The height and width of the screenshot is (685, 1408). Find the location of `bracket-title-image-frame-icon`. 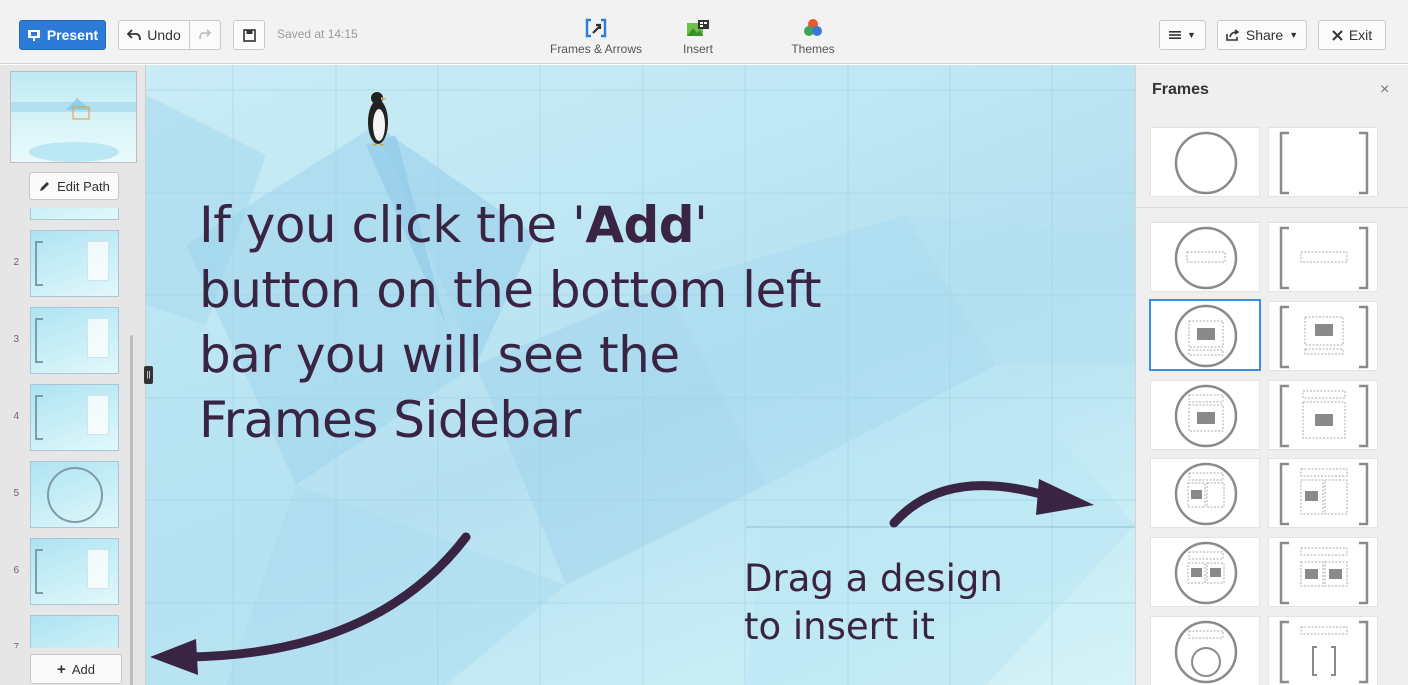

bracket-title-image-frame-icon is located at coordinates (1324, 416).